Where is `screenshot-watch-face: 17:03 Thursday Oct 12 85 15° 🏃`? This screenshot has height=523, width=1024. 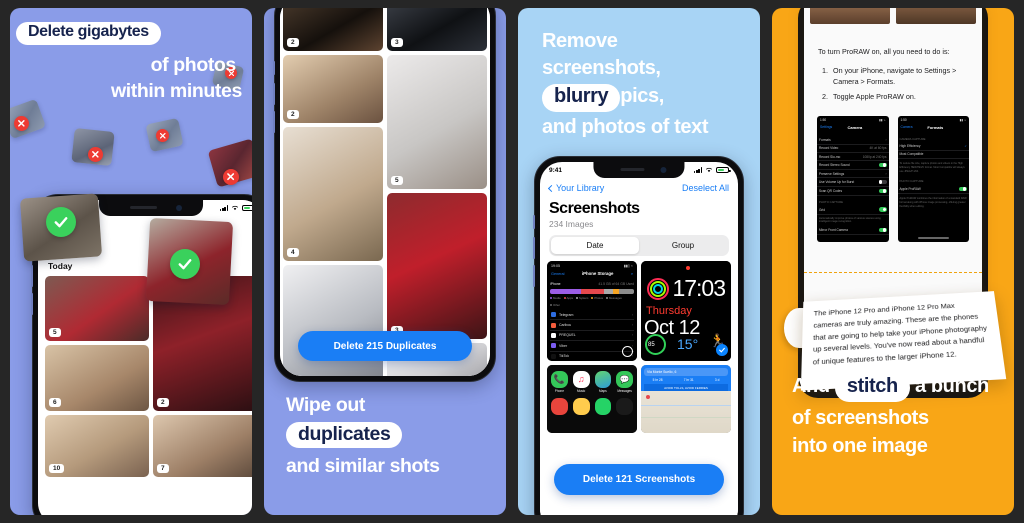
screenshot-watch-face: 17:03 Thursday Oct 12 85 15° 🏃 is located at coordinates (686, 311).